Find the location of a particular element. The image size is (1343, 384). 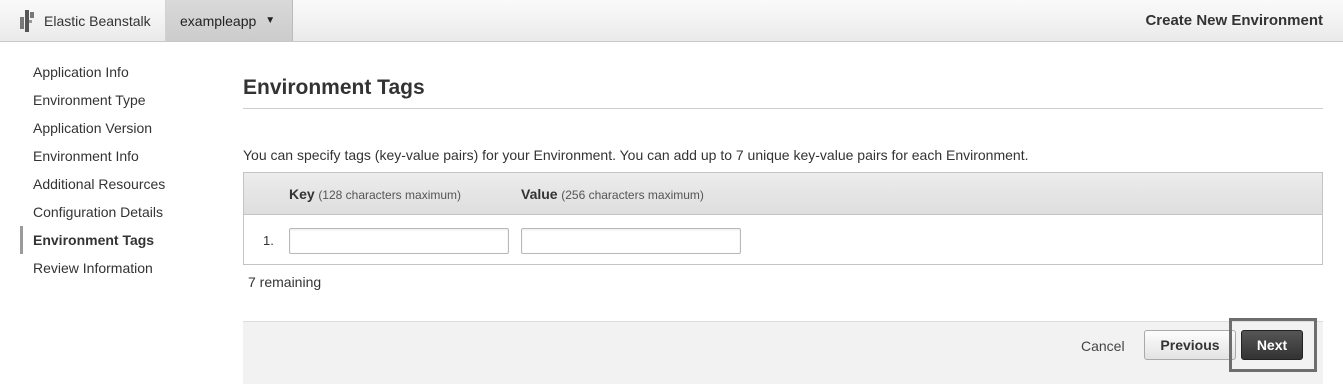

next-button: Next is located at coordinates (1272, 345).